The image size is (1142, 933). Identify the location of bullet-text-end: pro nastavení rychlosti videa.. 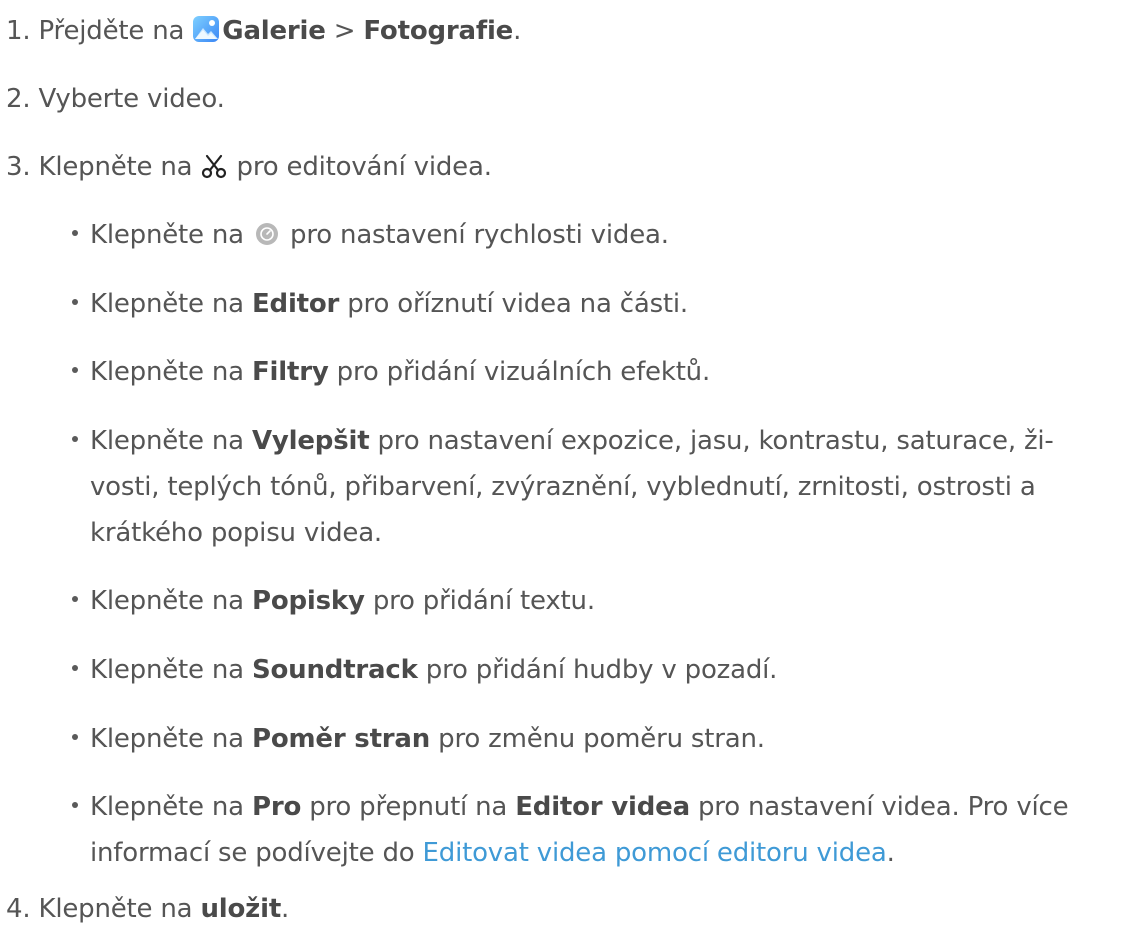
(475, 235).